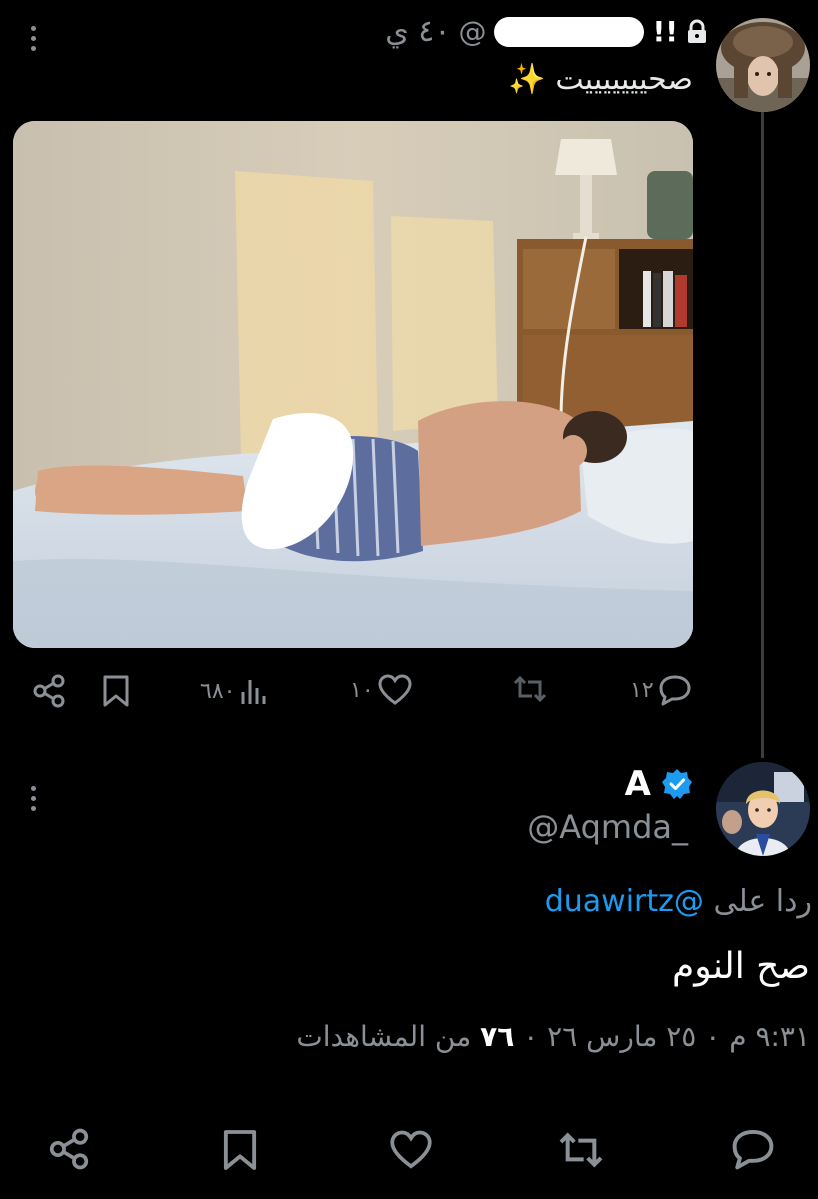 This screenshot has height=1199, width=818. I want to click on views-count: ٦٨٠, so click(218, 691).